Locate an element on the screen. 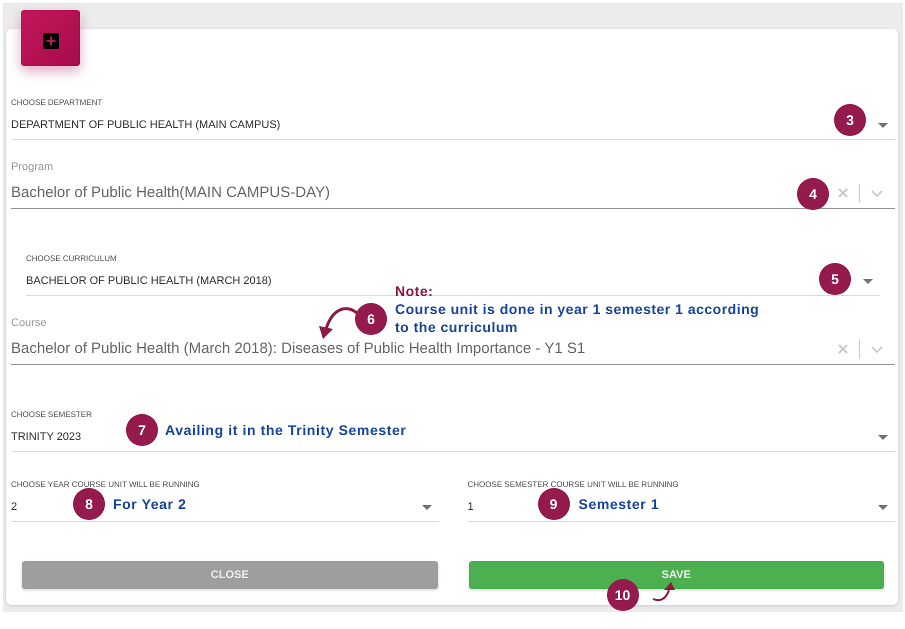 The image size is (905, 629). field-label: Course is located at coordinates (28, 323).